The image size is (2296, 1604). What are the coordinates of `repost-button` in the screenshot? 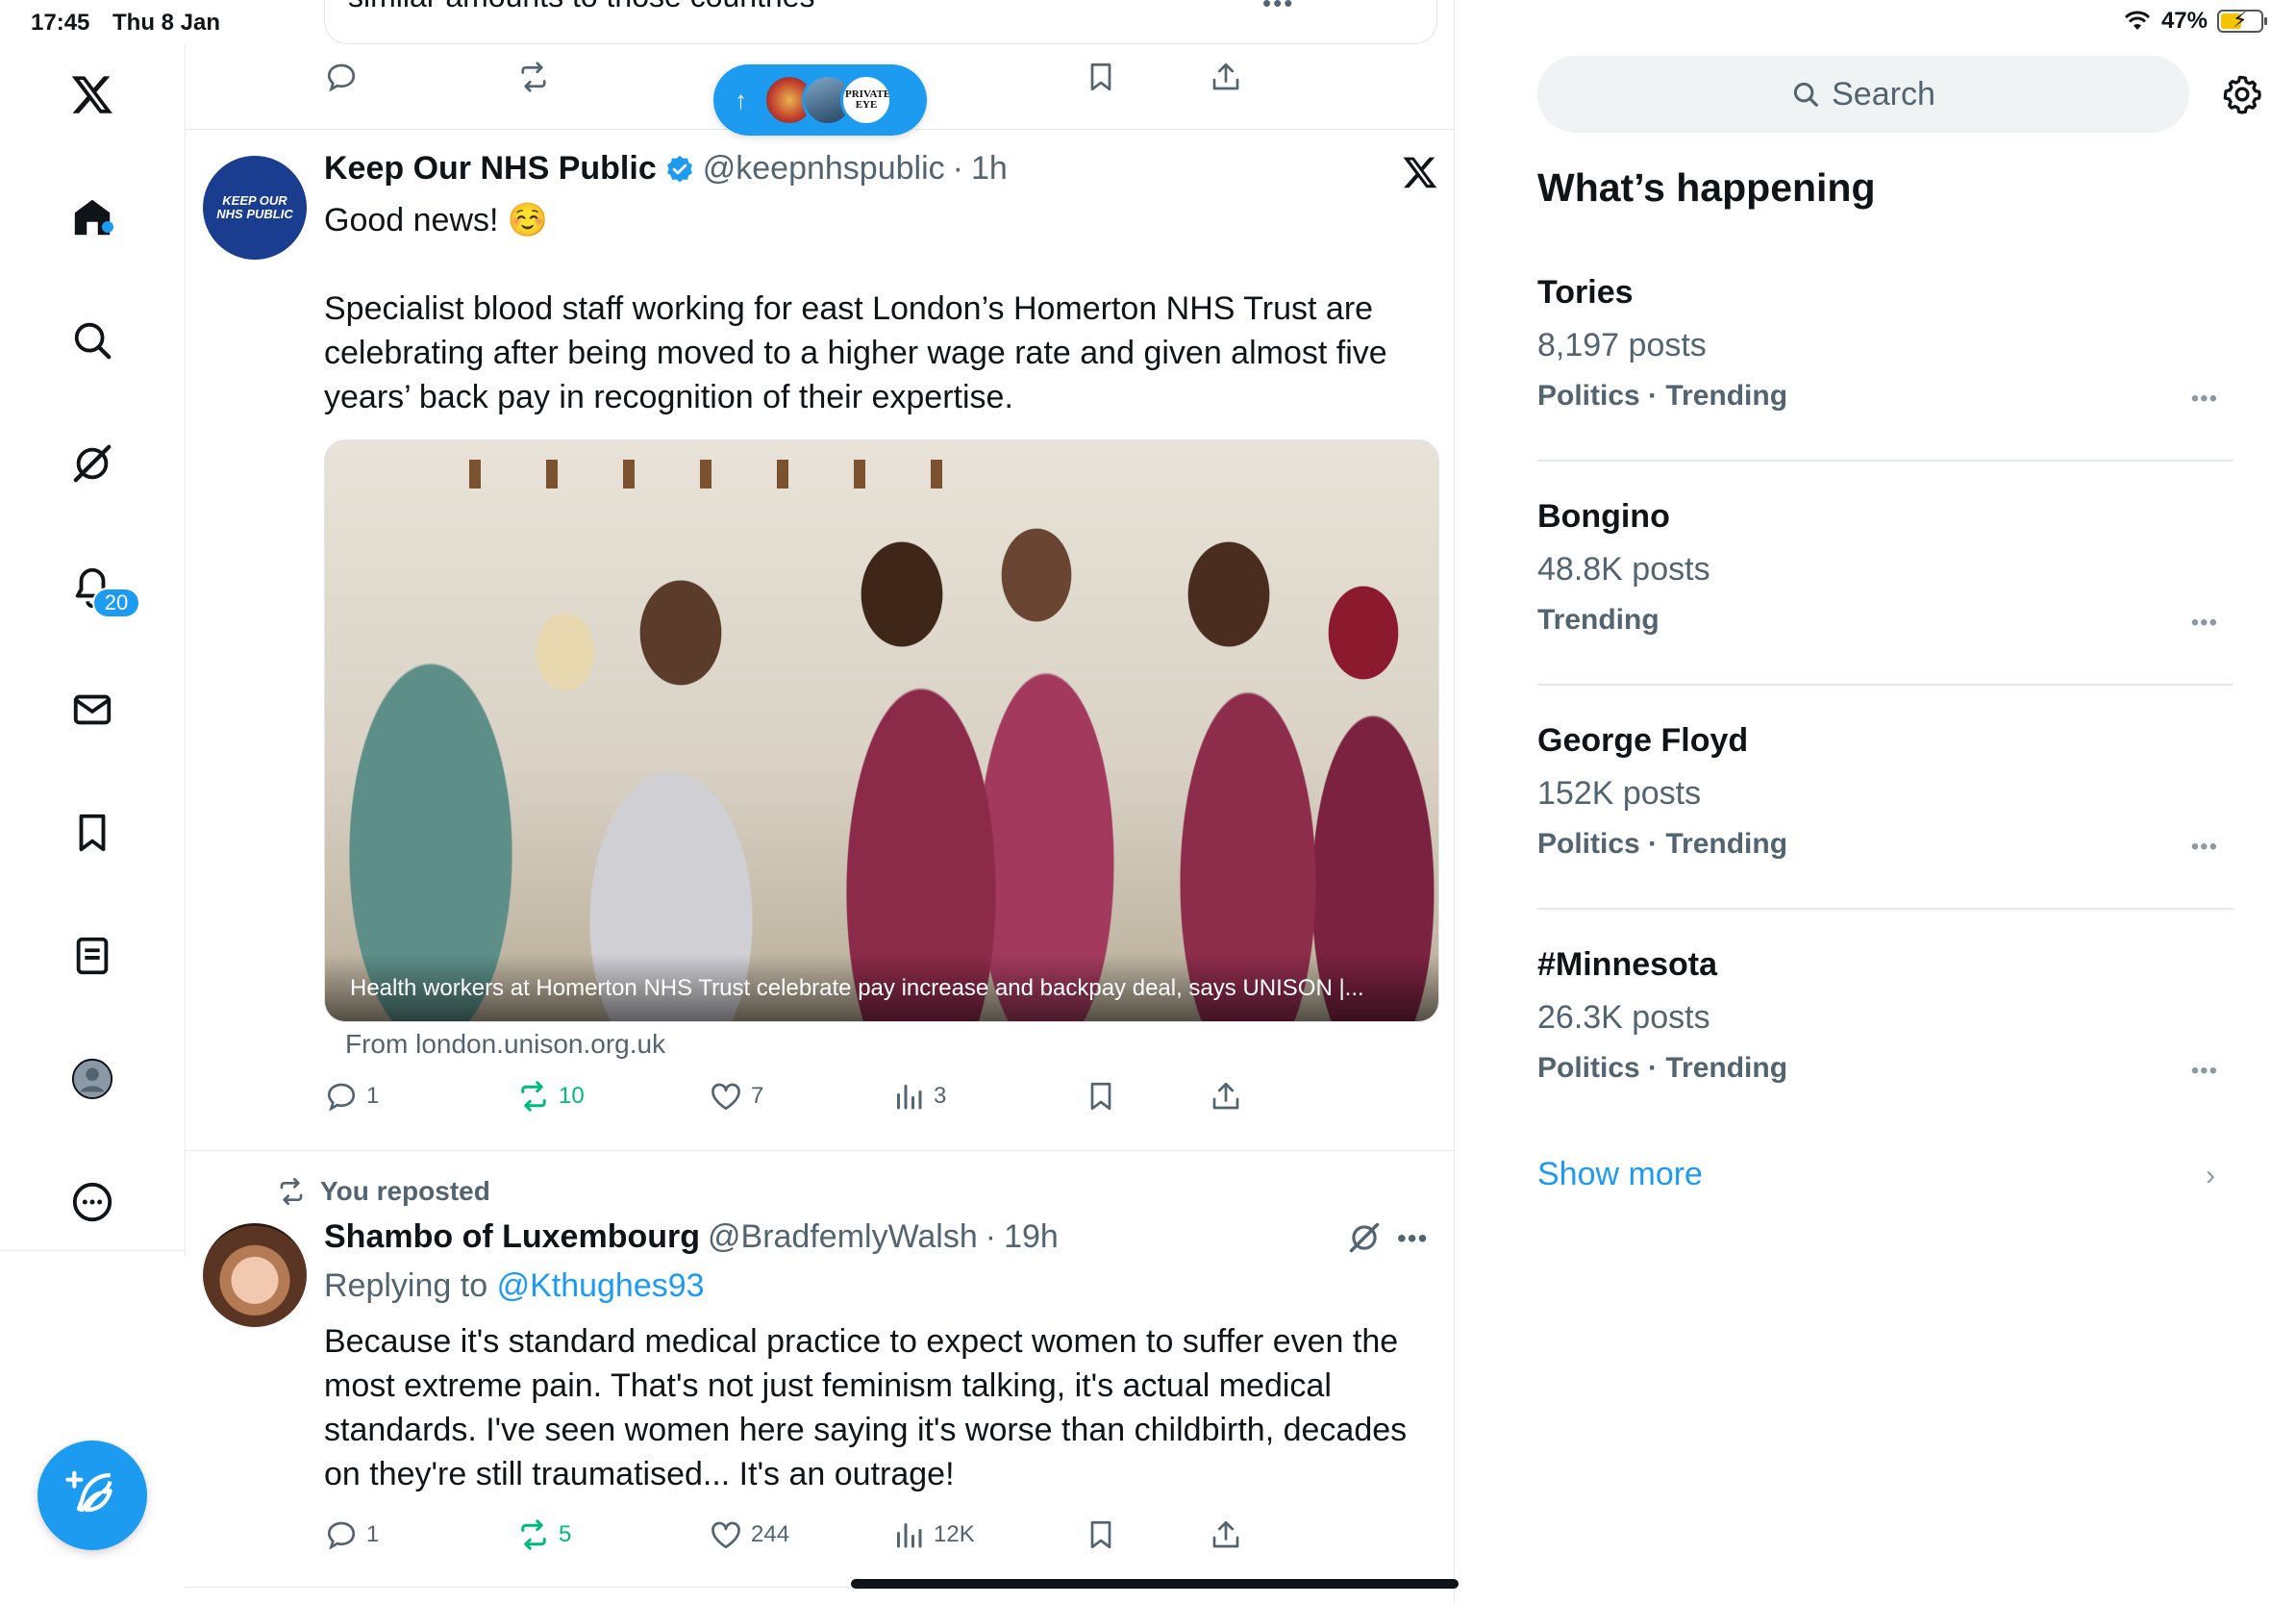 It's located at (533, 77).